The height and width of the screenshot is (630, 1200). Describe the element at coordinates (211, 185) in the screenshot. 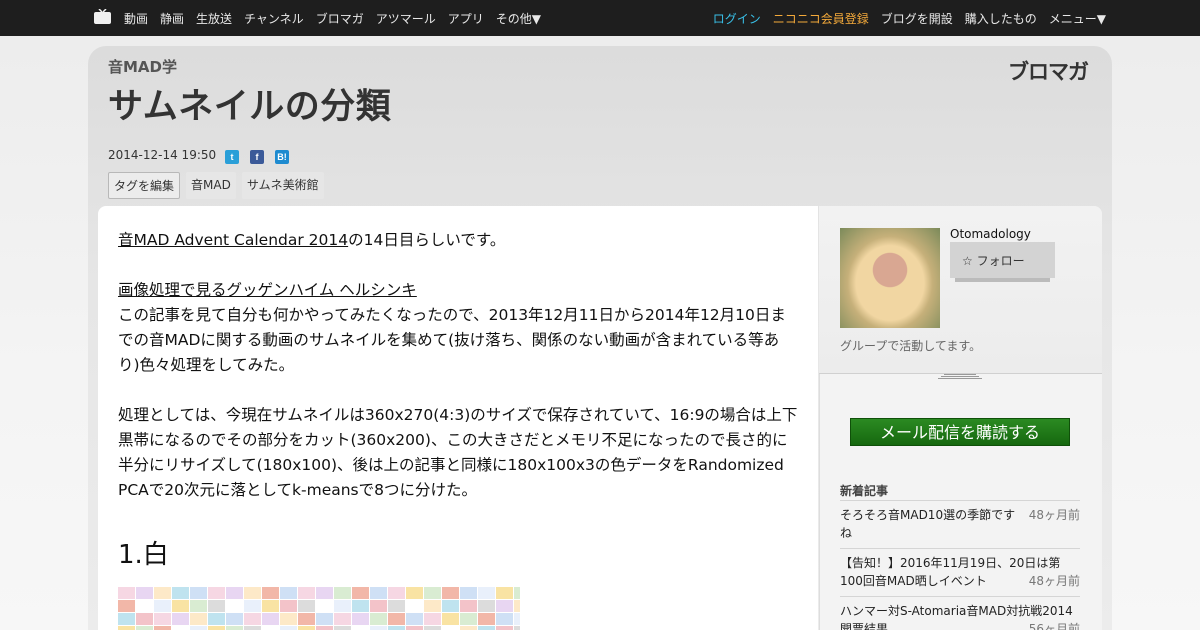

I see `tag-item: 音MAD` at that location.